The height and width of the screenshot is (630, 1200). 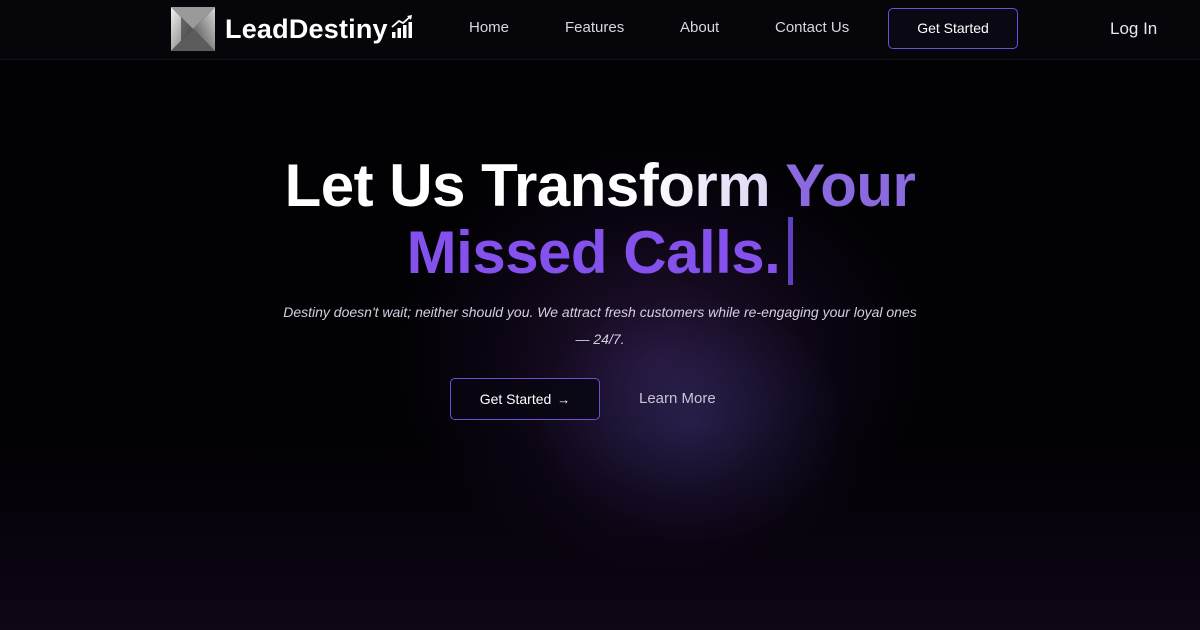 What do you see at coordinates (594, 28) in the screenshot?
I see `nav-features-link: Features` at bounding box center [594, 28].